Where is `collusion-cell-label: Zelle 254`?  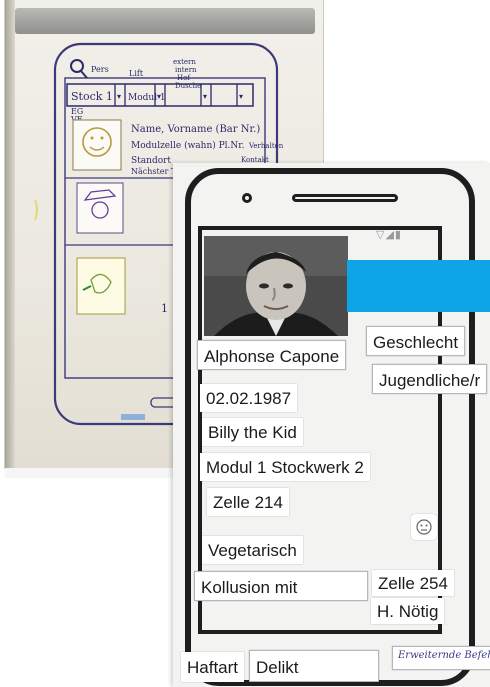 collusion-cell-label: Zelle 254 is located at coordinates (413, 583).